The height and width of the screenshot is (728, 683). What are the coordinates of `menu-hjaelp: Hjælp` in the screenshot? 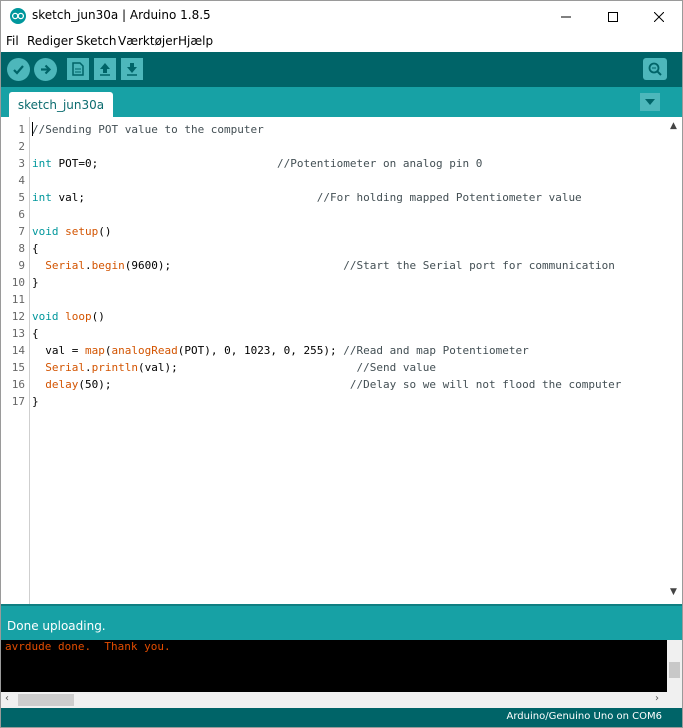 It's located at (195, 41).